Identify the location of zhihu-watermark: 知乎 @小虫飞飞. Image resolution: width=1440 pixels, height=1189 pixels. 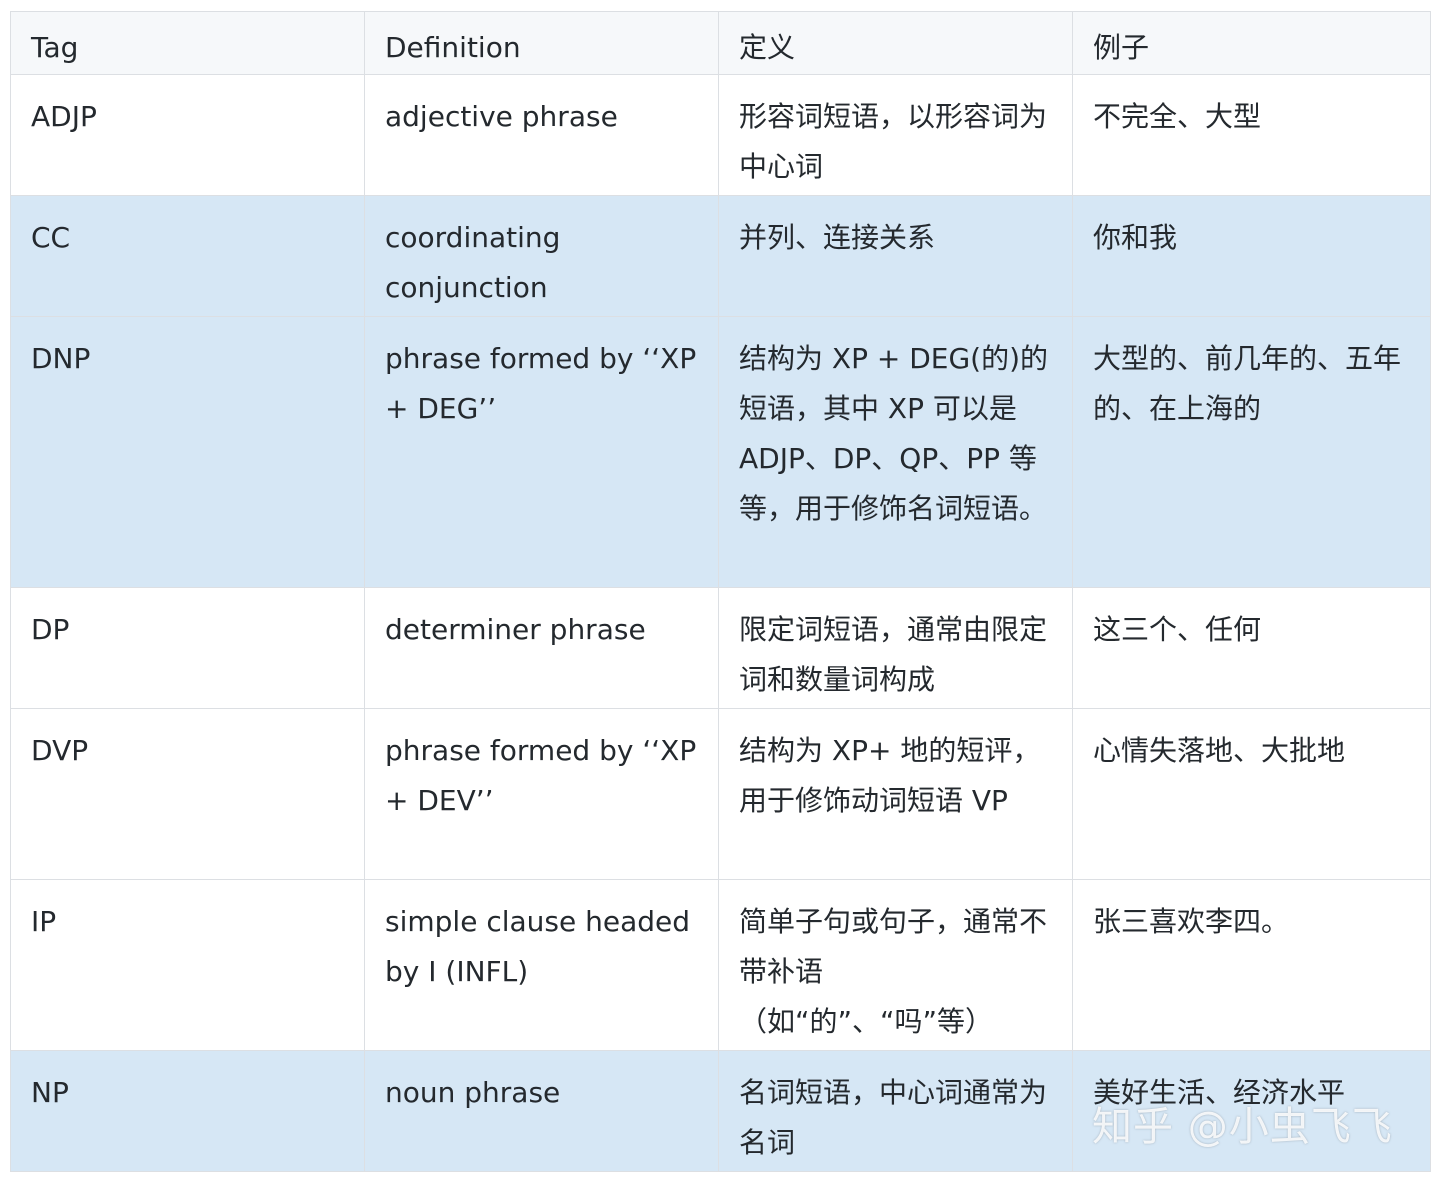
(1242, 1127).